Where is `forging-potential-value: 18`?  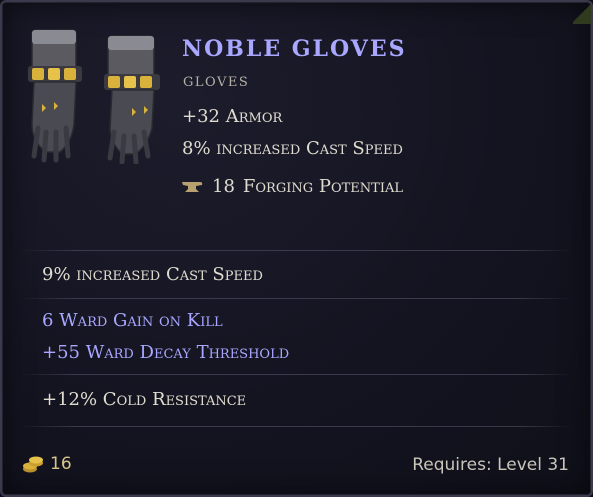 forging-potential-value: 18 is located at coordinates (223, 186).